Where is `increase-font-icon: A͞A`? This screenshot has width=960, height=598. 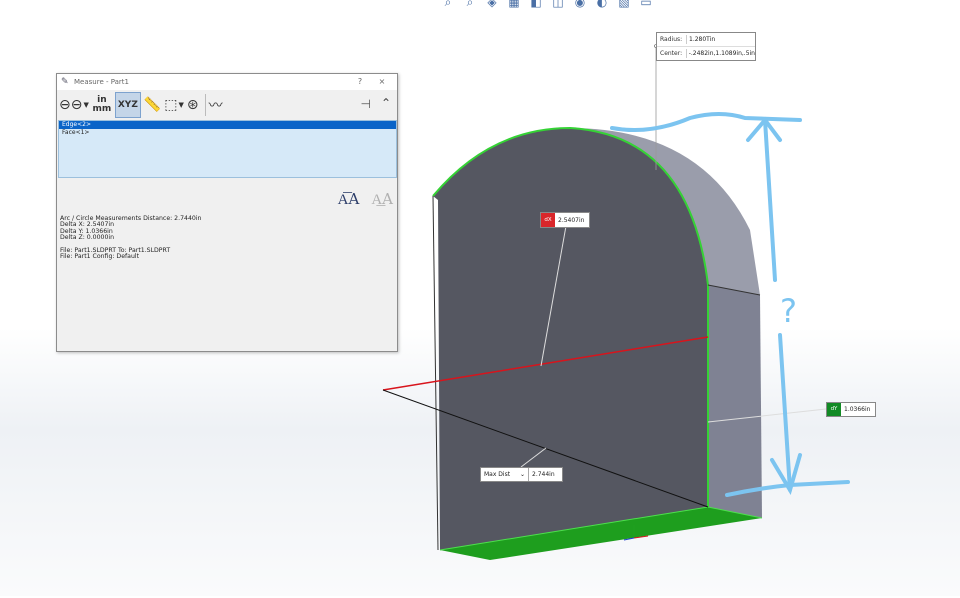 increase-font-icon: A͞A is located at coordinates (349, 199).